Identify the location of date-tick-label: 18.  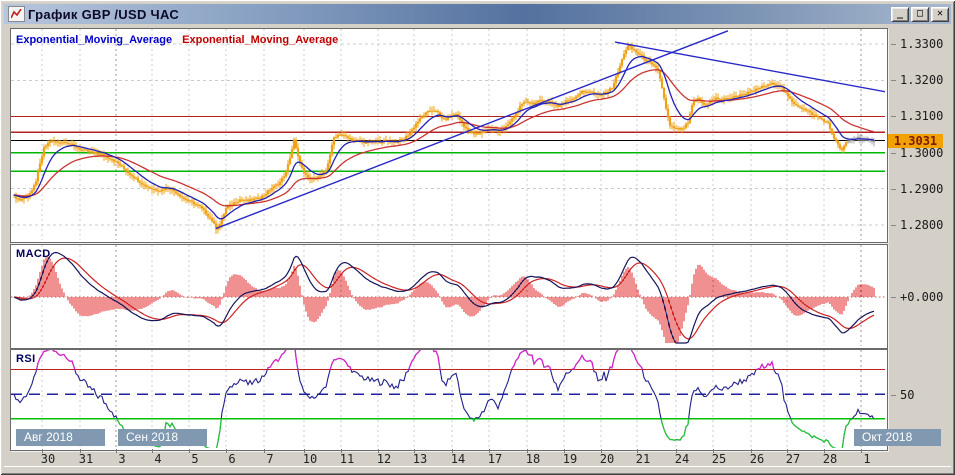
(533, 459).